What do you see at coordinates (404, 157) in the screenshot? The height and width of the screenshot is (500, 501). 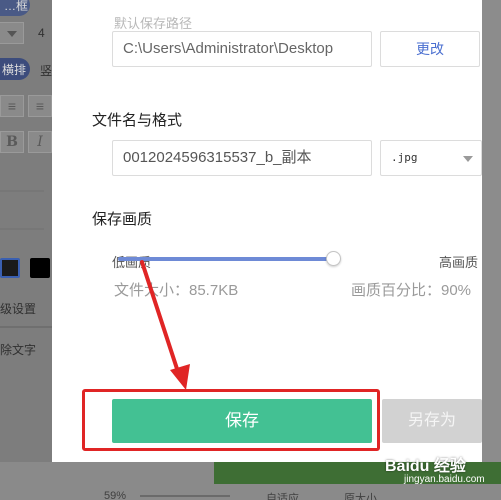 I see `format-select-value: .jpg` at bounding box center [404, 157].